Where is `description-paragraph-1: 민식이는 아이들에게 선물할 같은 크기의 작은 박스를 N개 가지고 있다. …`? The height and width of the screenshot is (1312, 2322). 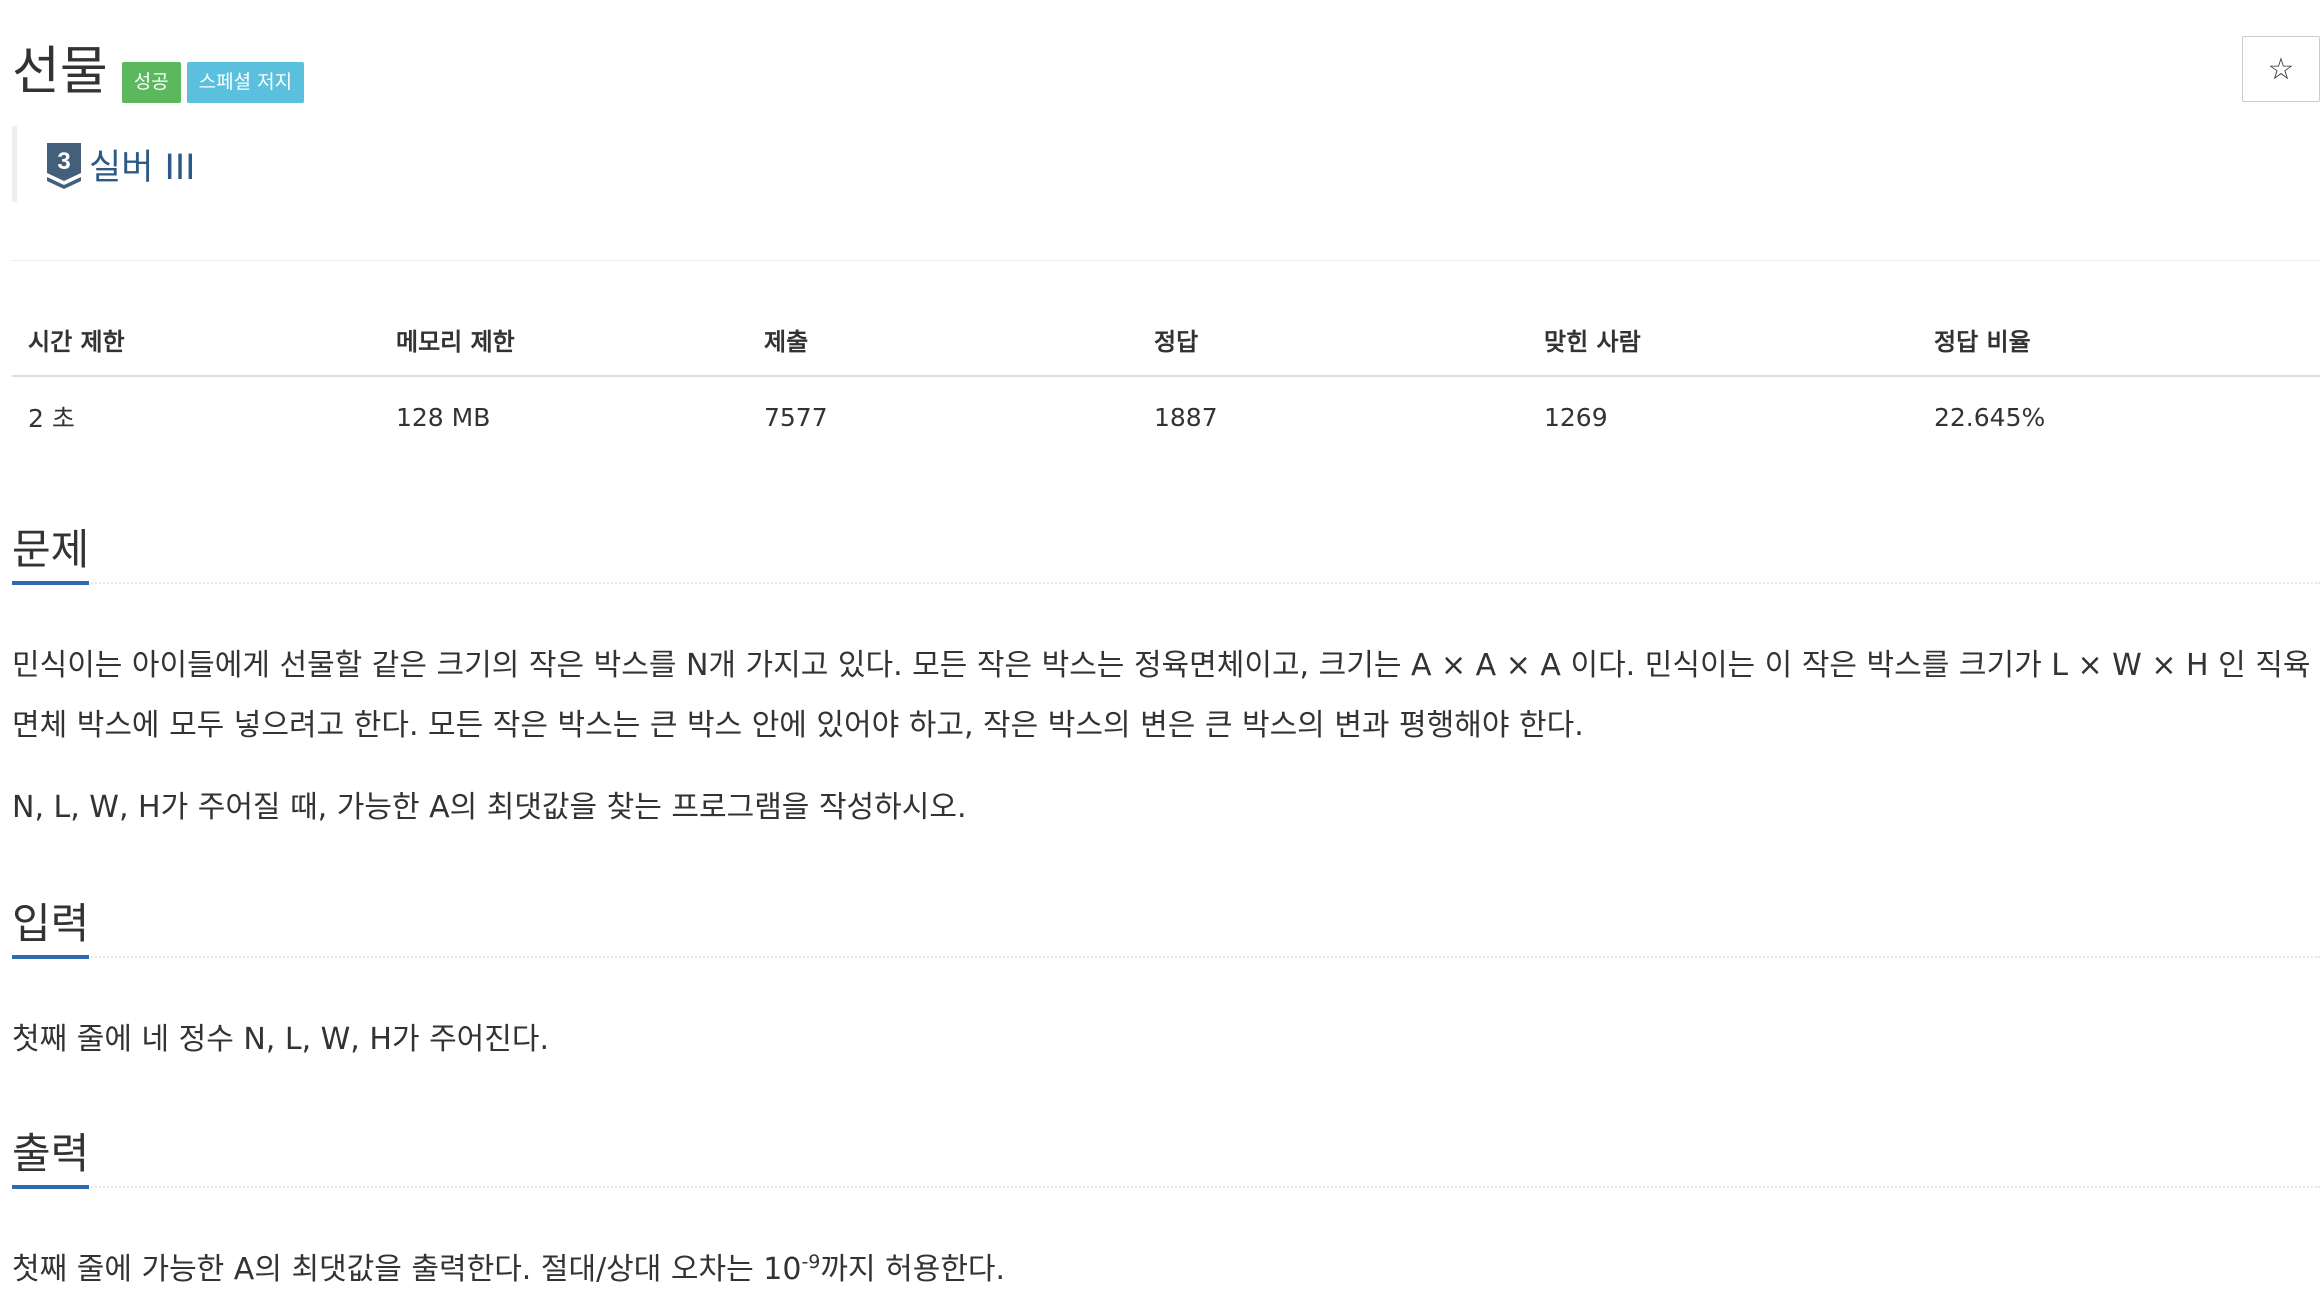
description-paragraph-1: 민식이는 아이들에게 선물할 같은 크기의 작은 박스를 N개 가지고 있다. … is located at coordinates (1161, 695).